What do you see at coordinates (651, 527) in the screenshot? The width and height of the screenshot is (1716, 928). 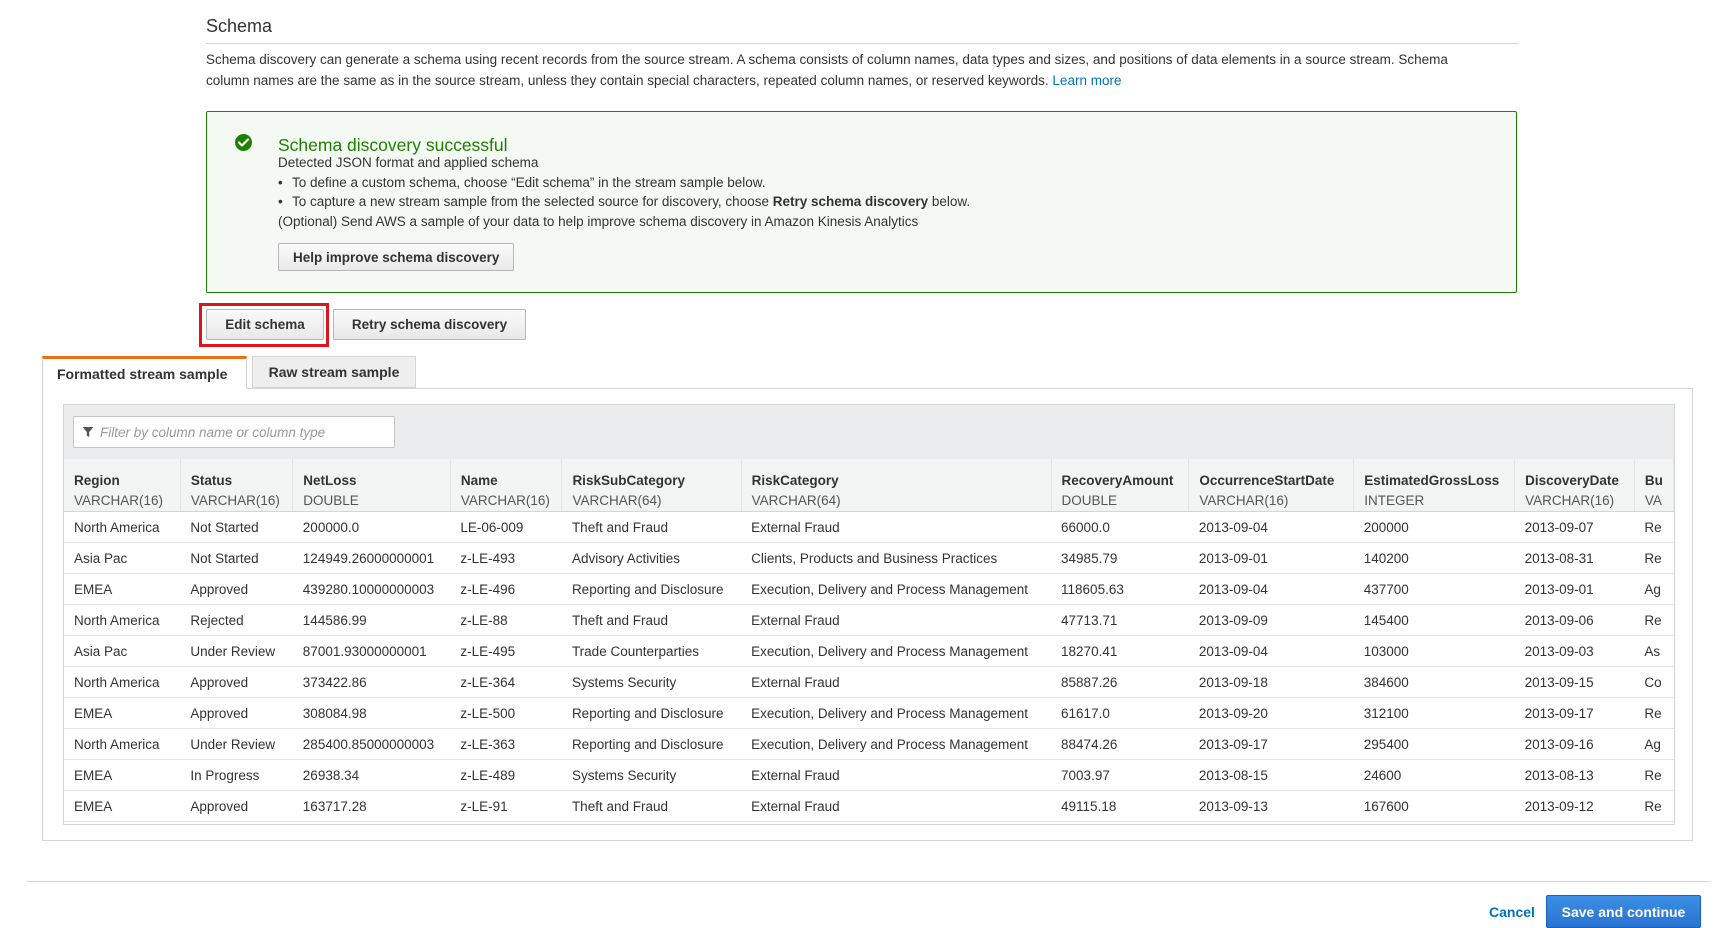 I see `table-cell: Theft and Fraud` at bounding box center [651, 527].